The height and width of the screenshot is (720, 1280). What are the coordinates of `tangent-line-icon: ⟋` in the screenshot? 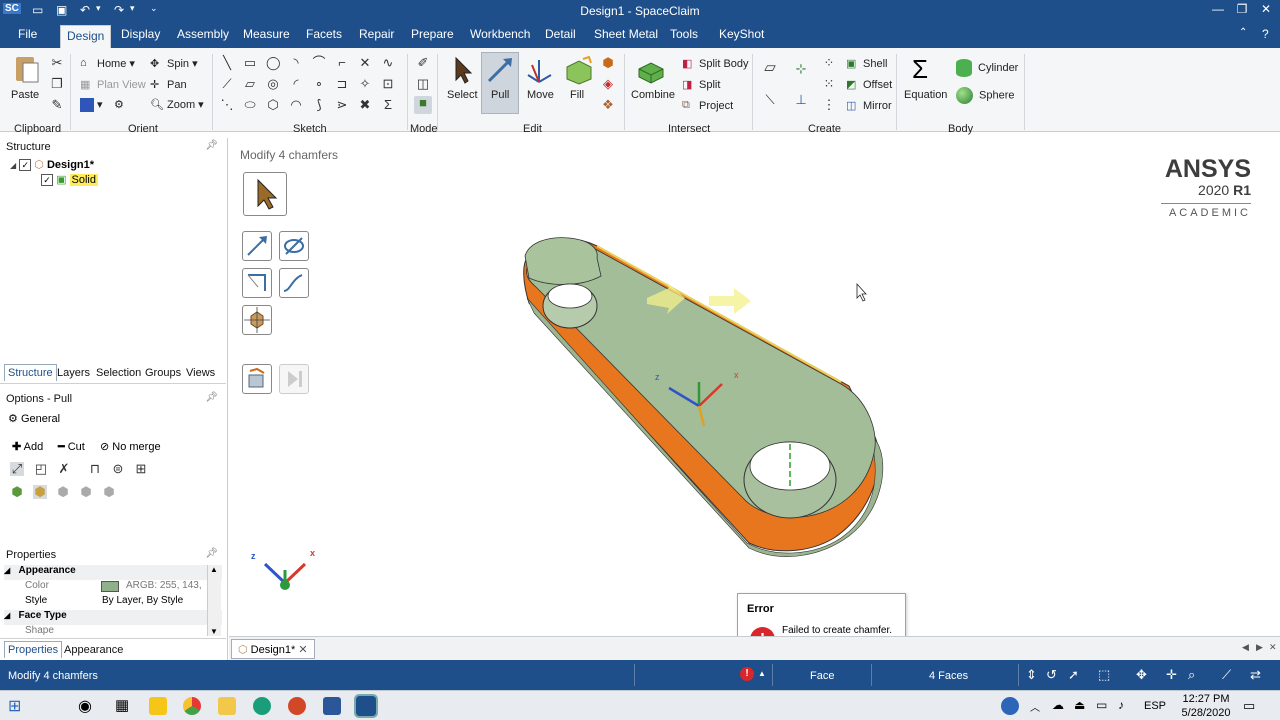 It's located at (227, 84).